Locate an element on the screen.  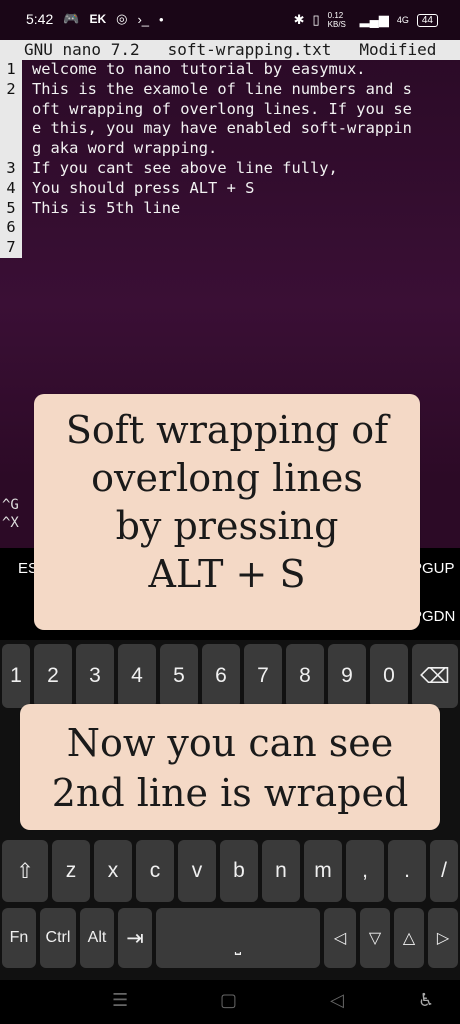
key-6: 6 is located at coordinates (221, 676).